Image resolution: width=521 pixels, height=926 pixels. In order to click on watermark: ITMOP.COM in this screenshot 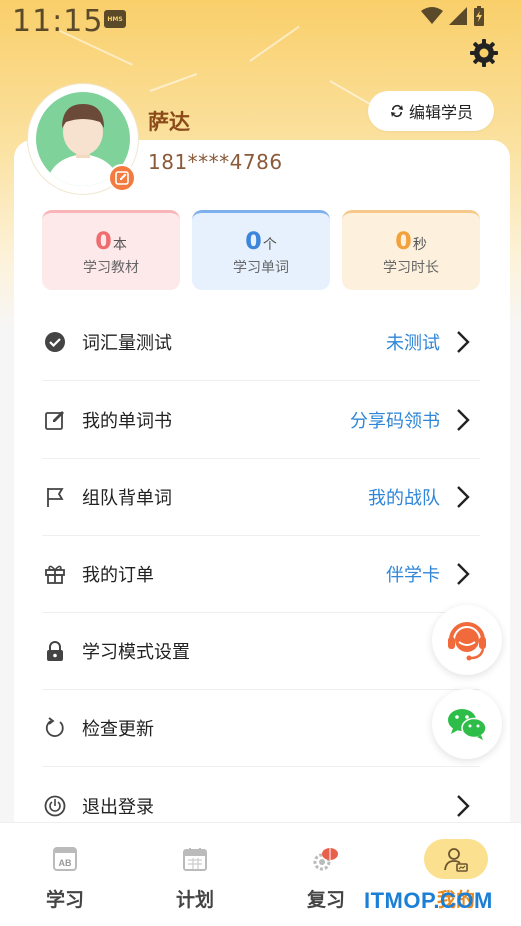, I will do `click(428, 900)`.